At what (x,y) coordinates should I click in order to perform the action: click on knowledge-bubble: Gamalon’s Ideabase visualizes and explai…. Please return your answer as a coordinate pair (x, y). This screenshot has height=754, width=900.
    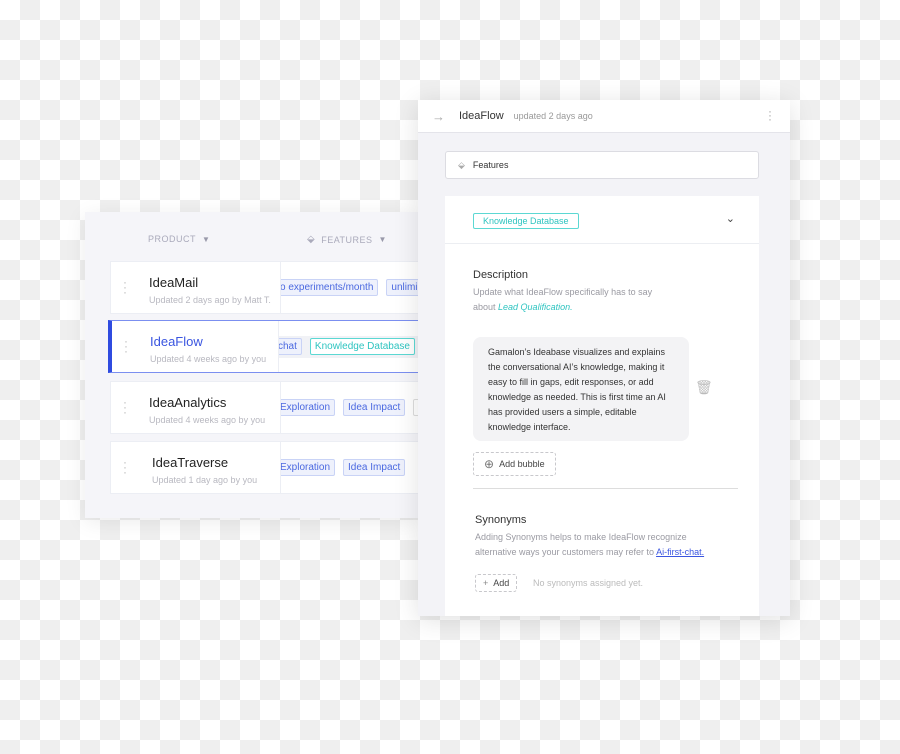
    Looking at the image, I should click on (581, 389).